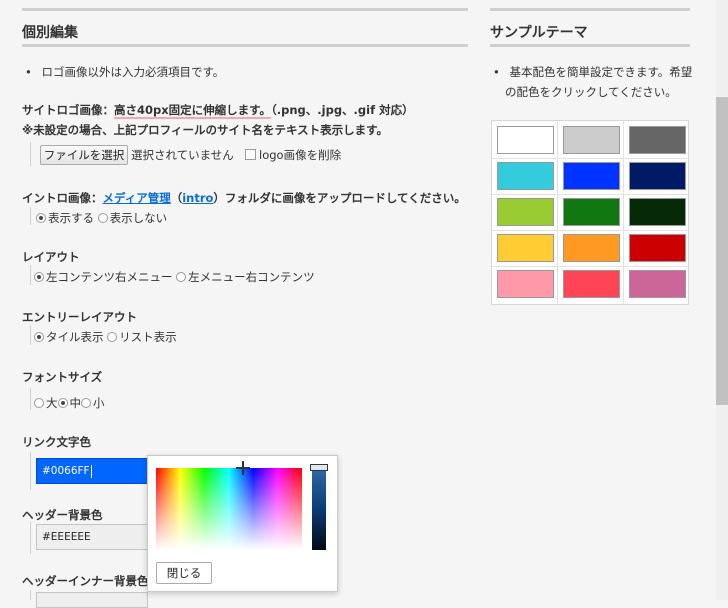 The width and height of the screenshot is (728, 608). Describe the element at coordinates (30, 538) in the screenshot. I see `header-bg-indent-line` at that location.